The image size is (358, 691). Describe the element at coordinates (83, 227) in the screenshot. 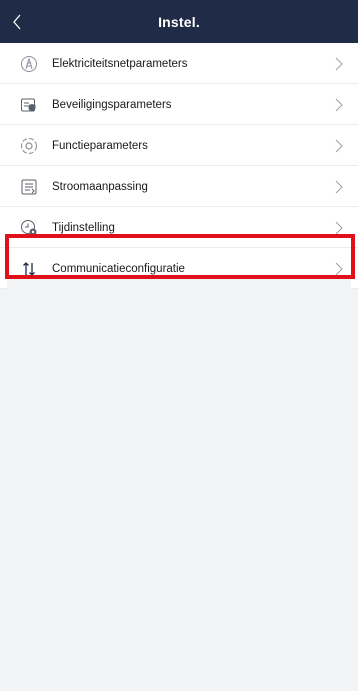

I see `settings-item-label: Tijdinstelling` at that location.